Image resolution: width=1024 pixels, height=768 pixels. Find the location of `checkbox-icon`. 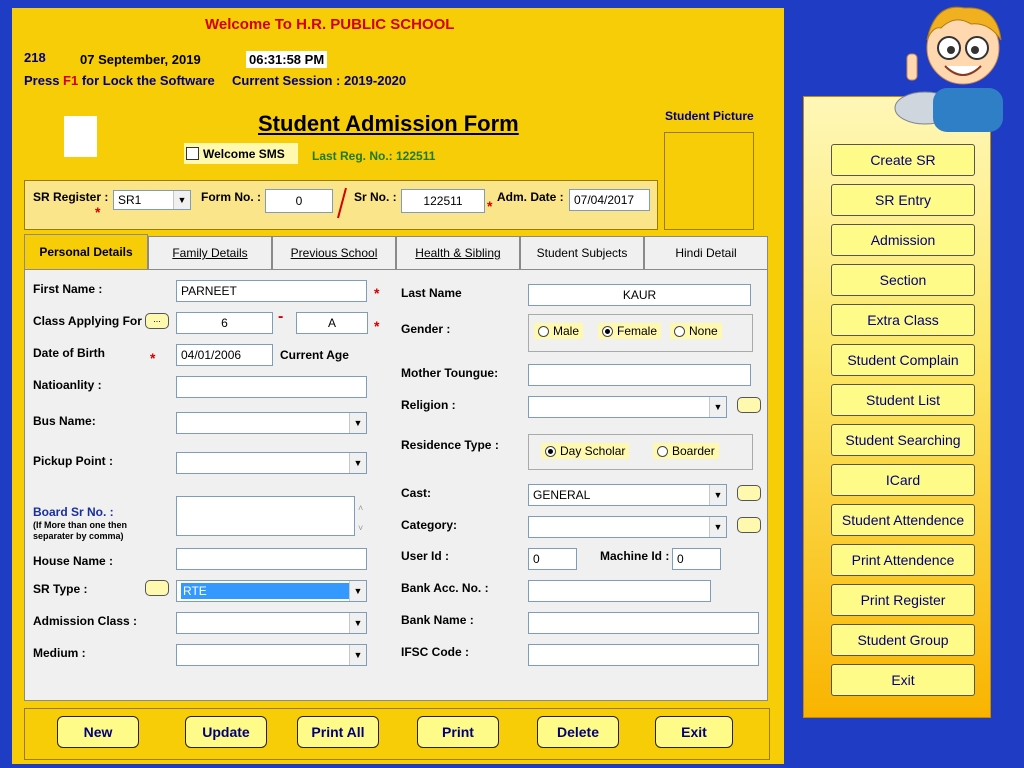

checkbox-icon is located at coordinates (192, 153).